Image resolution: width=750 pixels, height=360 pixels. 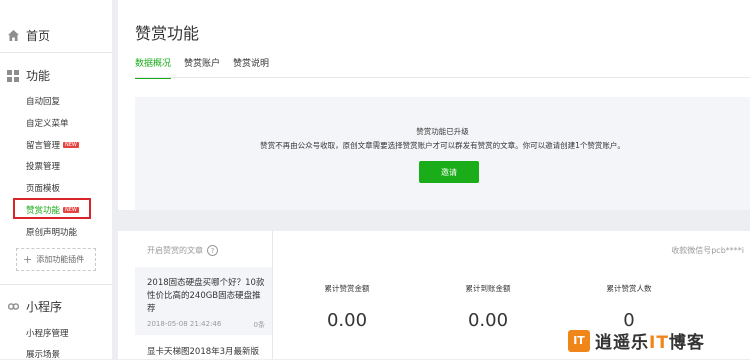 I want to click on plus-icon: +, so click(x=28, y=259).